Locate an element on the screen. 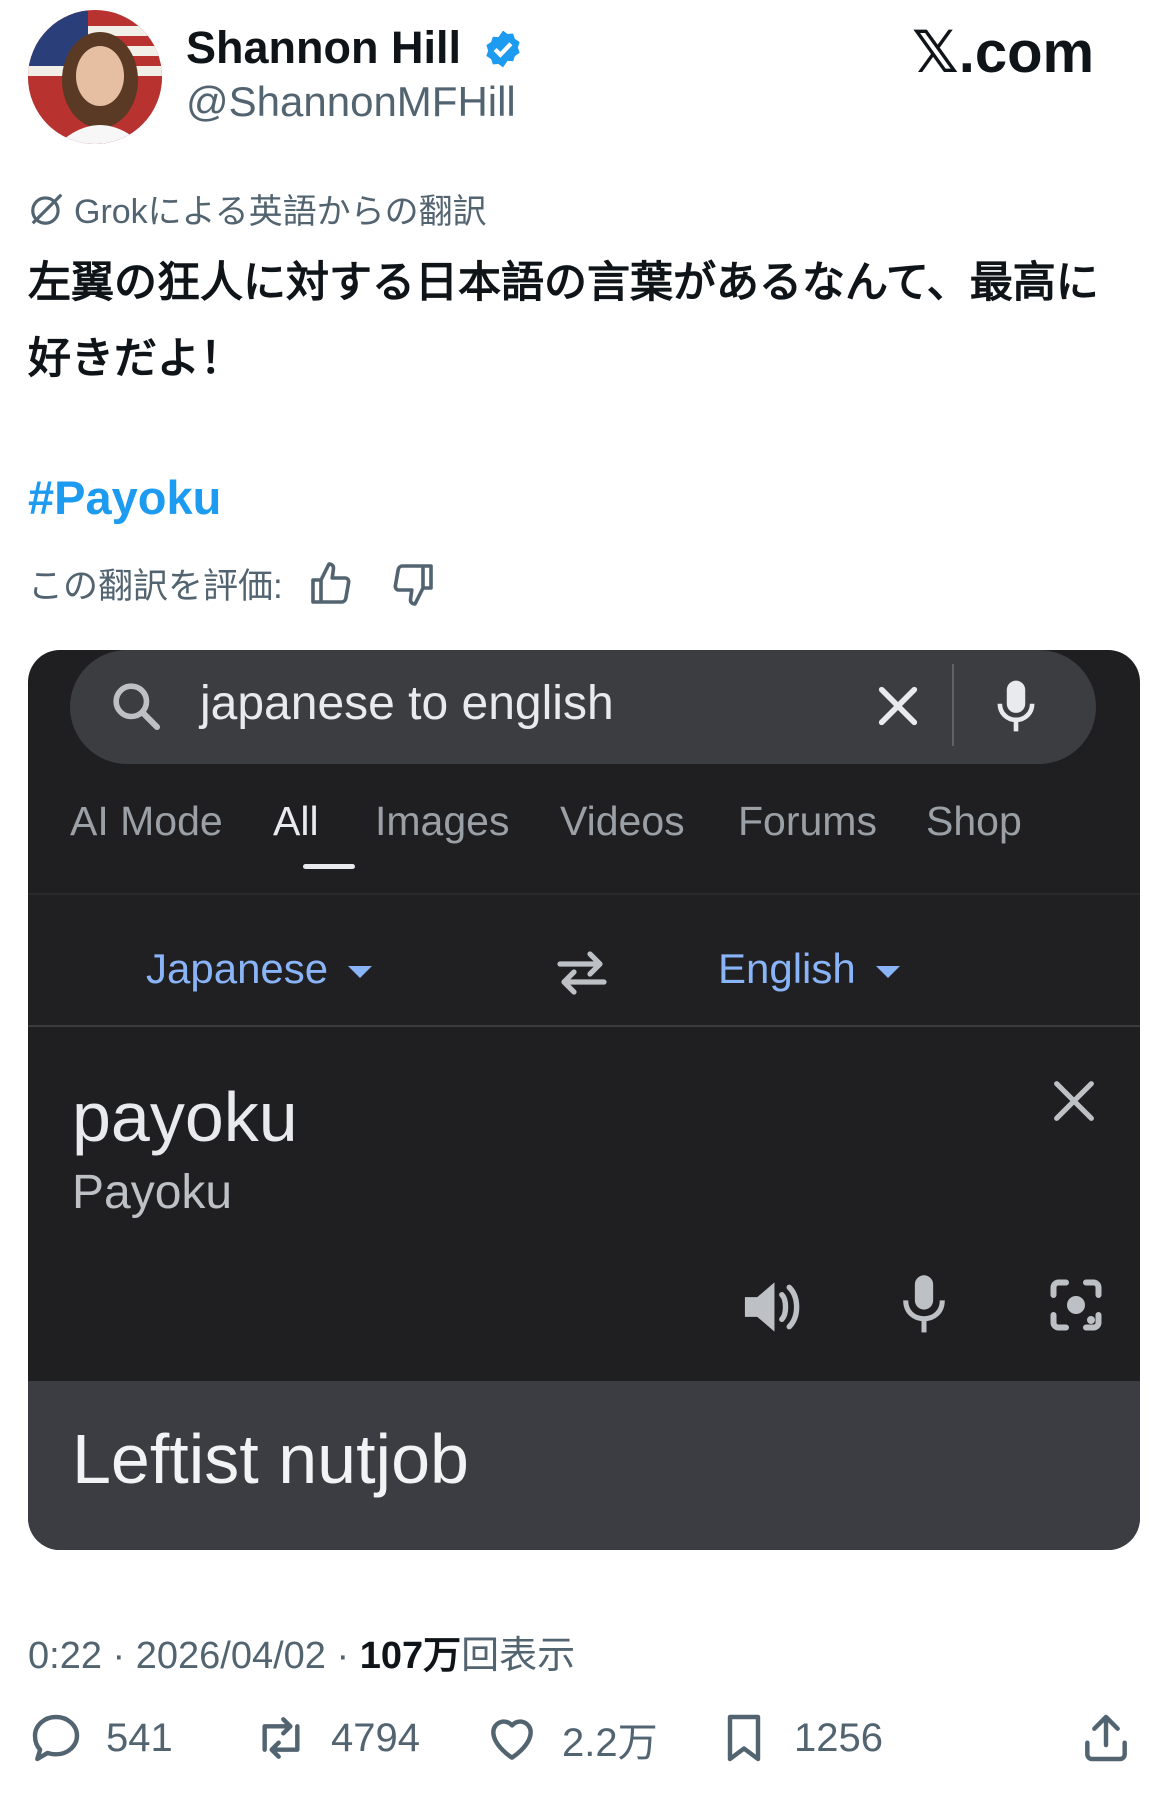 The width and height of the screenshot is (1170, 1797). translation-result-panel: Leftist nutjob is located at coordinates (584, 1465).